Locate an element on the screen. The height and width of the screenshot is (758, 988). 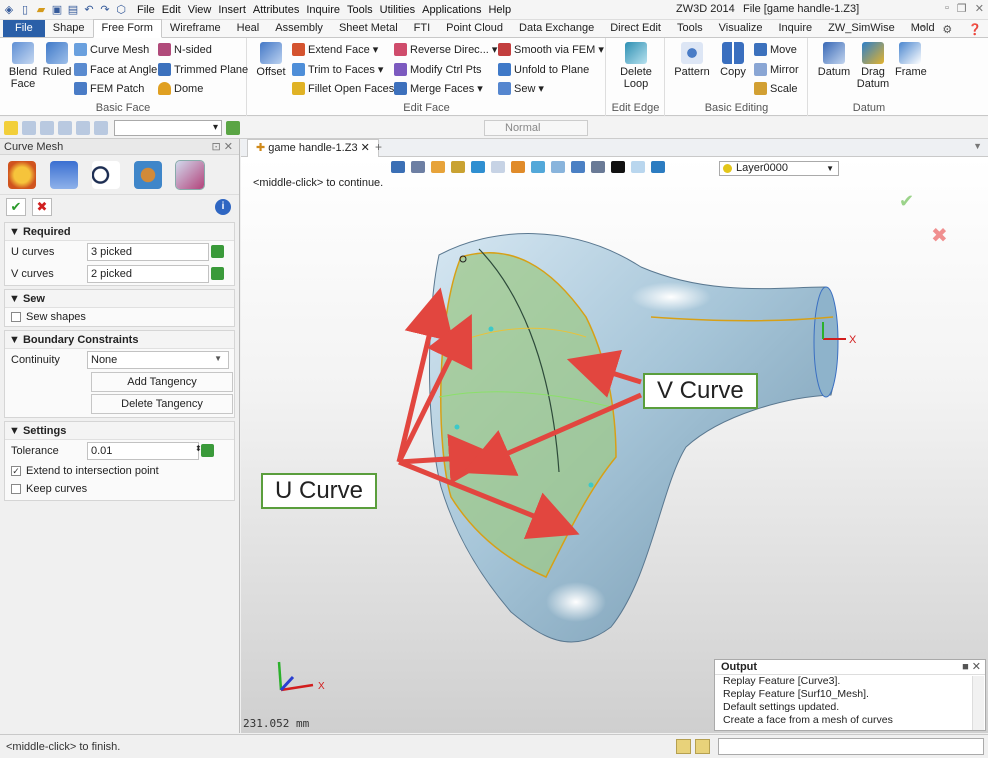
keep-curves-box is located at coordinates (16, 489).